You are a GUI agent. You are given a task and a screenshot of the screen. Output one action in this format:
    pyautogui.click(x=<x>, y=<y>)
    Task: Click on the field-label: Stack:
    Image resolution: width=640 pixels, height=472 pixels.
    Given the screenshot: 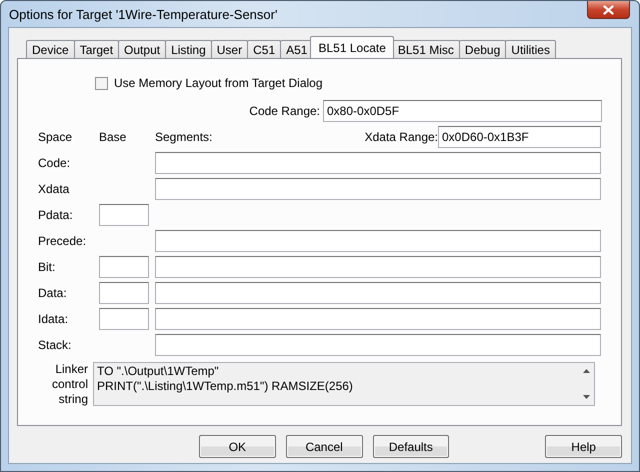 What is the action you would take?
    pyautogui.click(x=55, y=345)
    